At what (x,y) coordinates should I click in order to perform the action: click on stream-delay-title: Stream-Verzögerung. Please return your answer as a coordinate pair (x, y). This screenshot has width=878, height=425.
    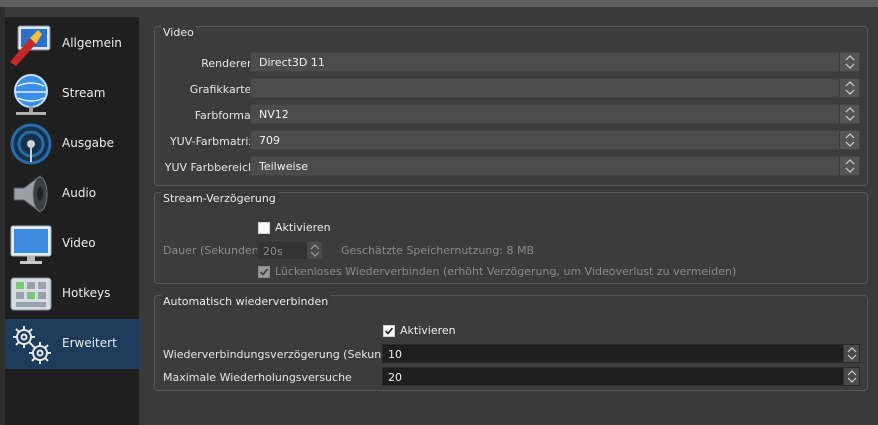
    Looking at the image, I should click on (219, 199).